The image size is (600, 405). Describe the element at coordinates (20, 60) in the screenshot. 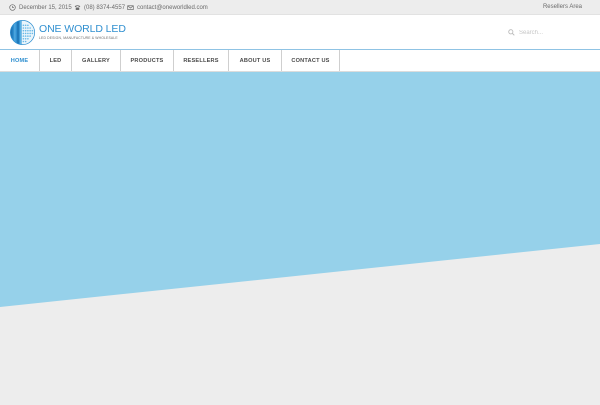

I see `nav-item-home: HOME` at that location.